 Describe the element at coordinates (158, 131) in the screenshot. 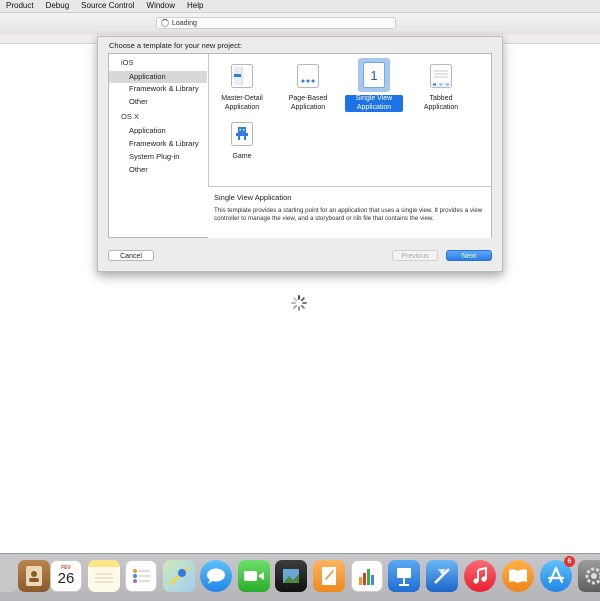

I see `sidebar-item-osx-application: Application` at that location.